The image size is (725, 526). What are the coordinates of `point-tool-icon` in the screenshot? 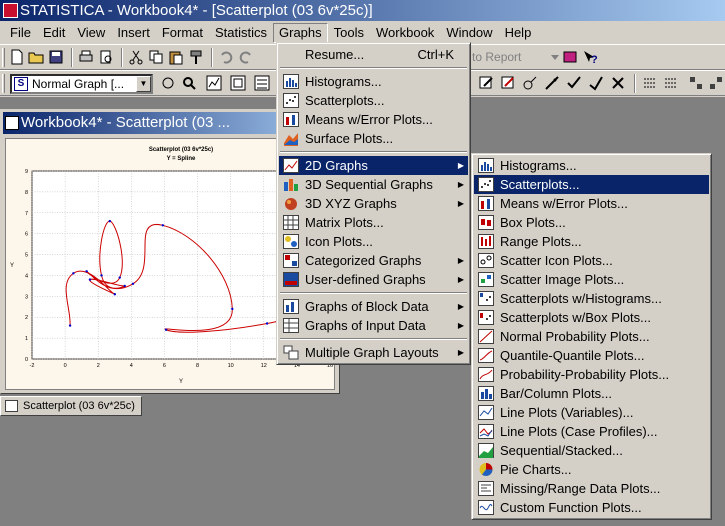 It's located at (574, 83).